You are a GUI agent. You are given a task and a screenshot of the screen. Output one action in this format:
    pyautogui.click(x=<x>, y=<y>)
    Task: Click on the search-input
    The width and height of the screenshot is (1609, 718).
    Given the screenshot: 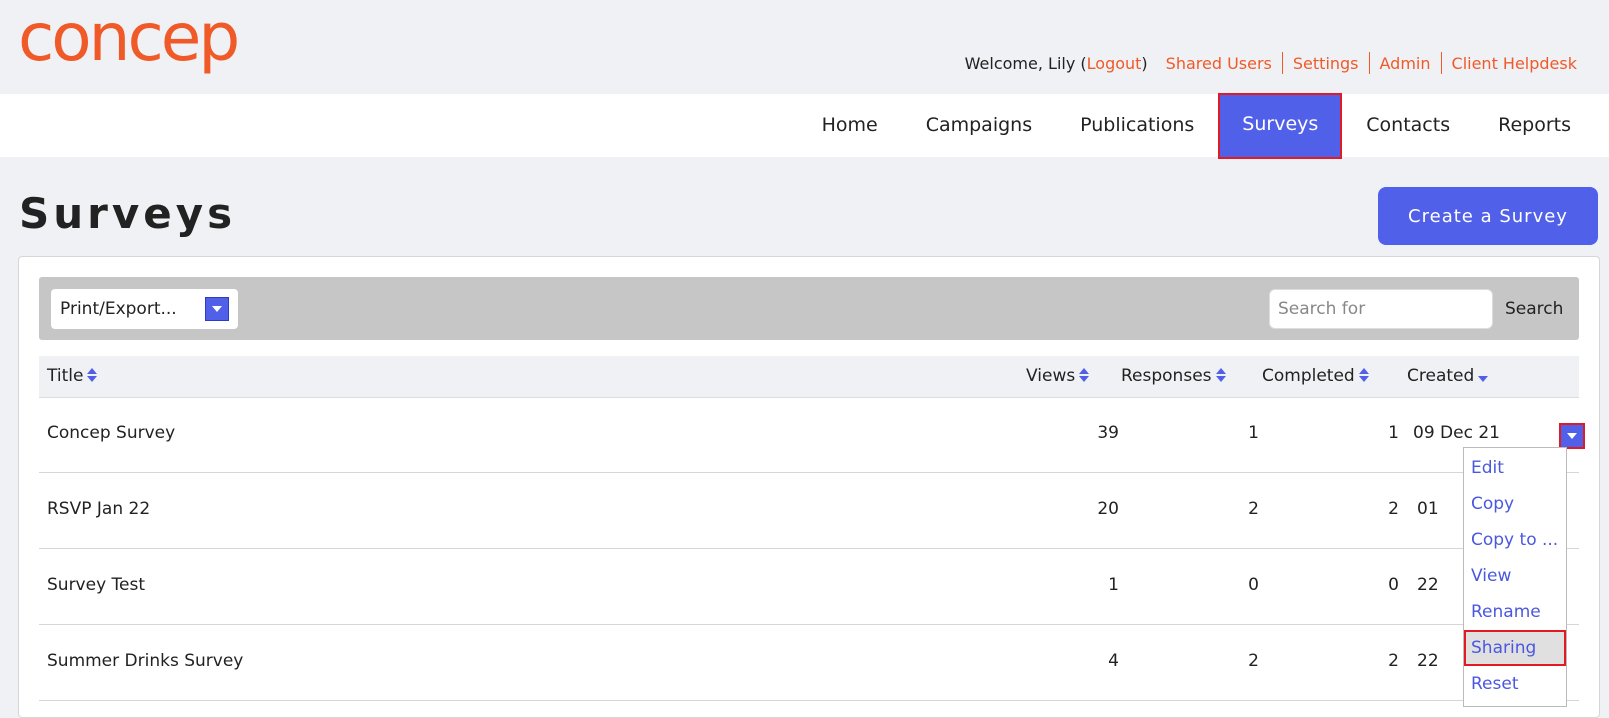 What is the action you would take?
    pyautogui.click(x=1381, y=309)
    